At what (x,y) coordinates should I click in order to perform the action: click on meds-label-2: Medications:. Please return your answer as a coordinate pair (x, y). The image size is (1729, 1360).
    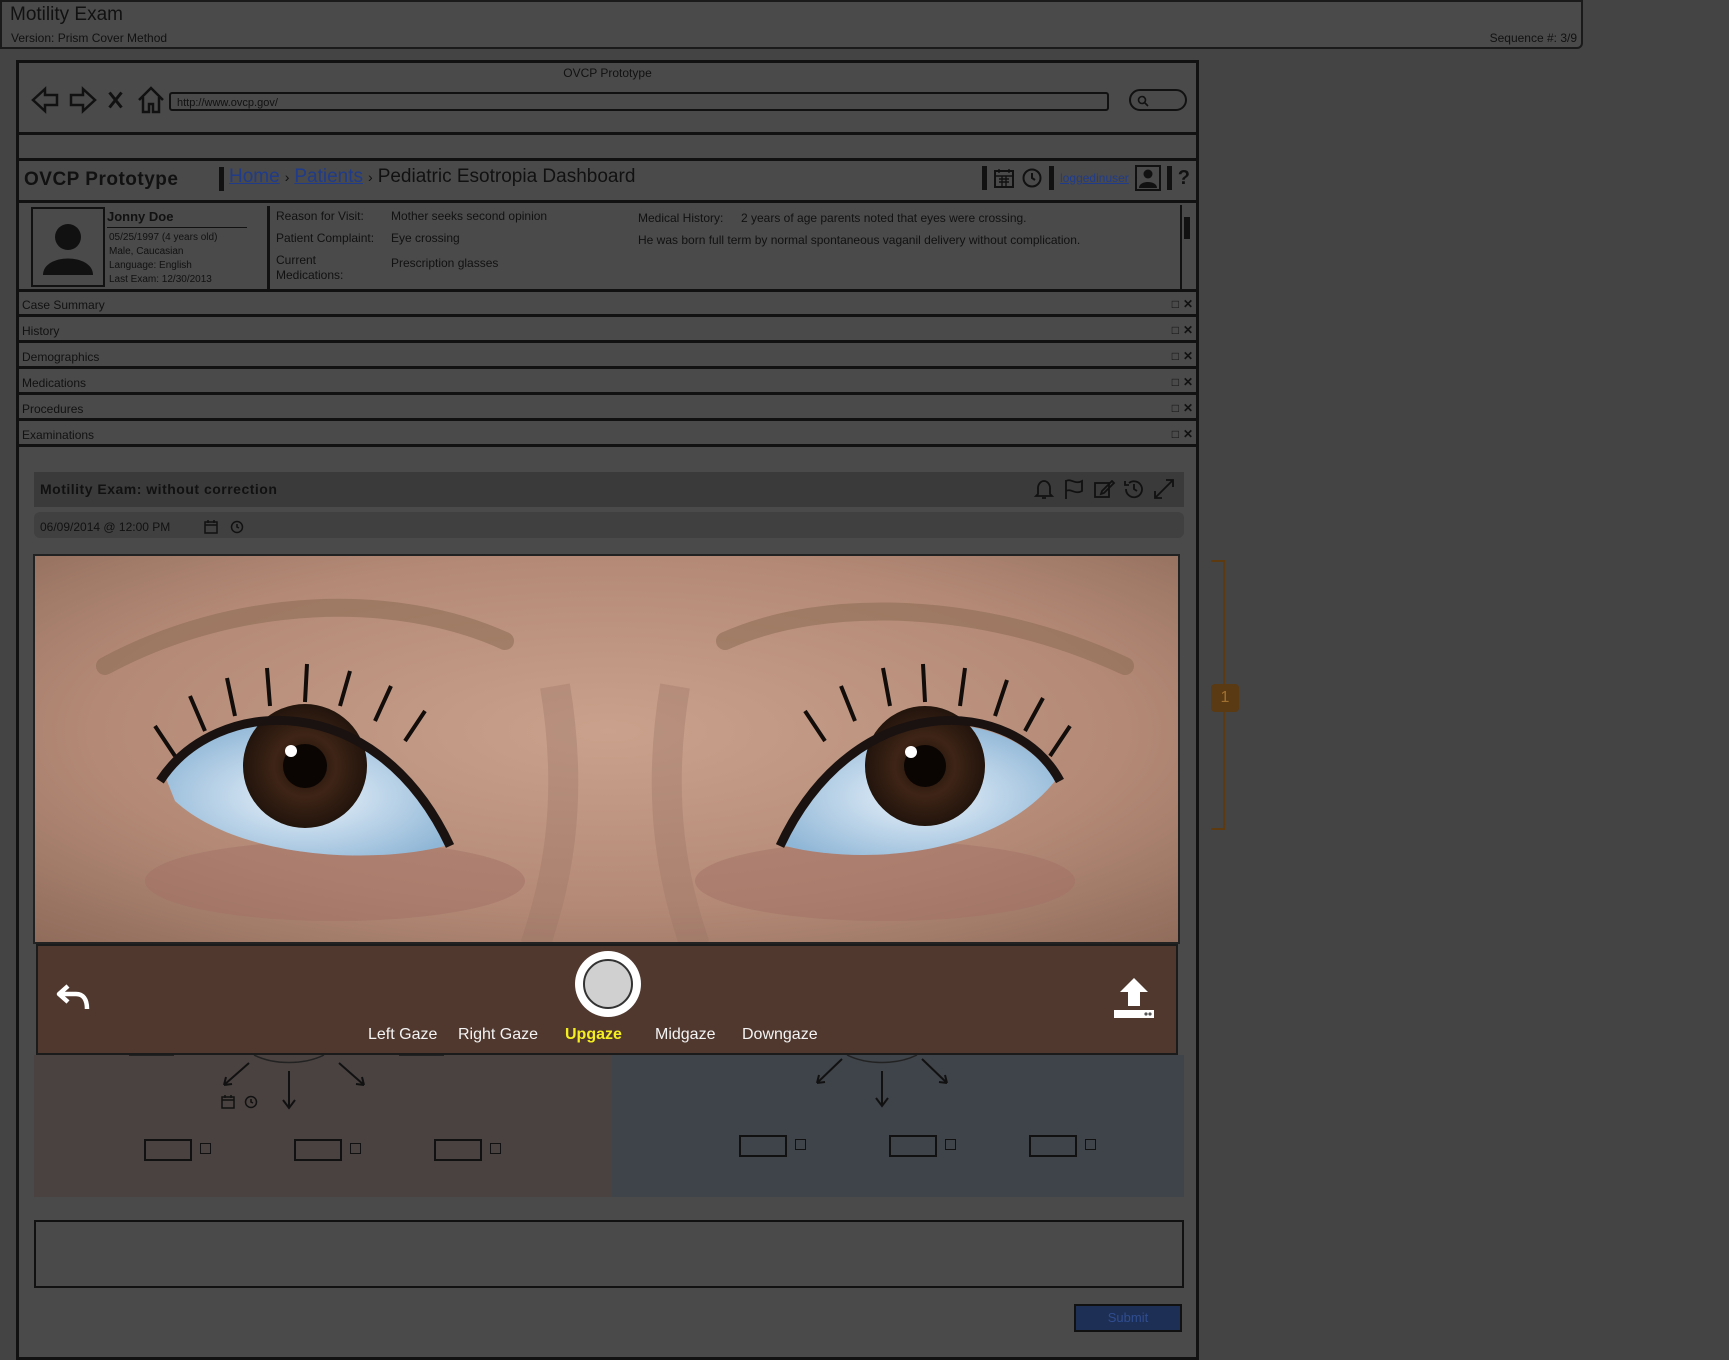
    Looking at the image, I should click on (310, 275).